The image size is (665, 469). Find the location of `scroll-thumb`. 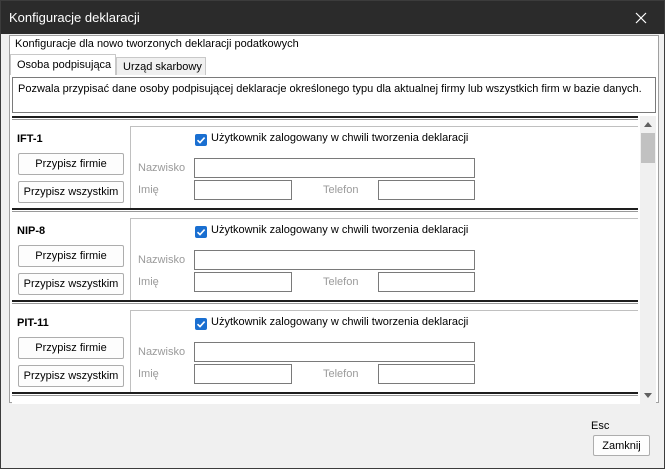

scroll-thumb is located at coordinates (648, 148).